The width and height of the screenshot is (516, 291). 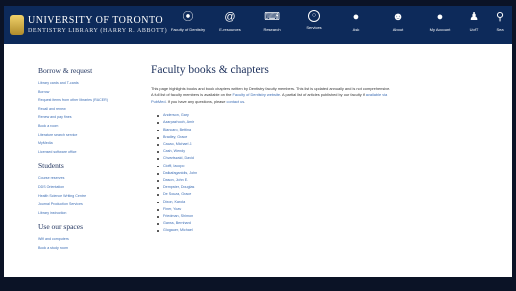 I want to click on nav-item-label: About, so click(x=398, y=29).